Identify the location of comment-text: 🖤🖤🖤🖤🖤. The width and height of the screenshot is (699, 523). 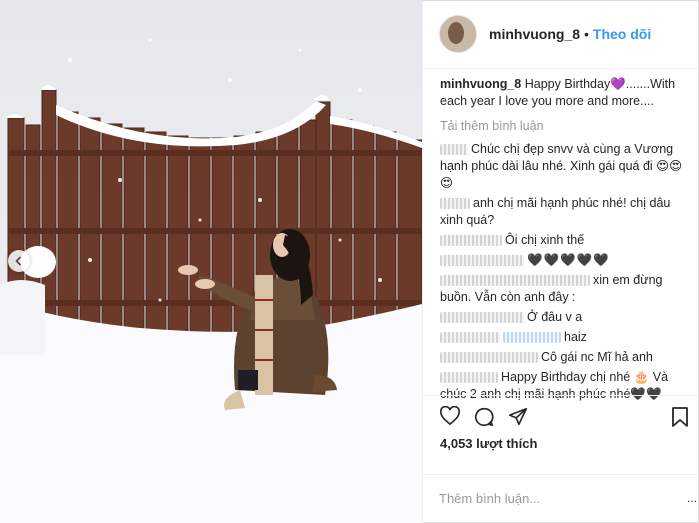
(568, 260).